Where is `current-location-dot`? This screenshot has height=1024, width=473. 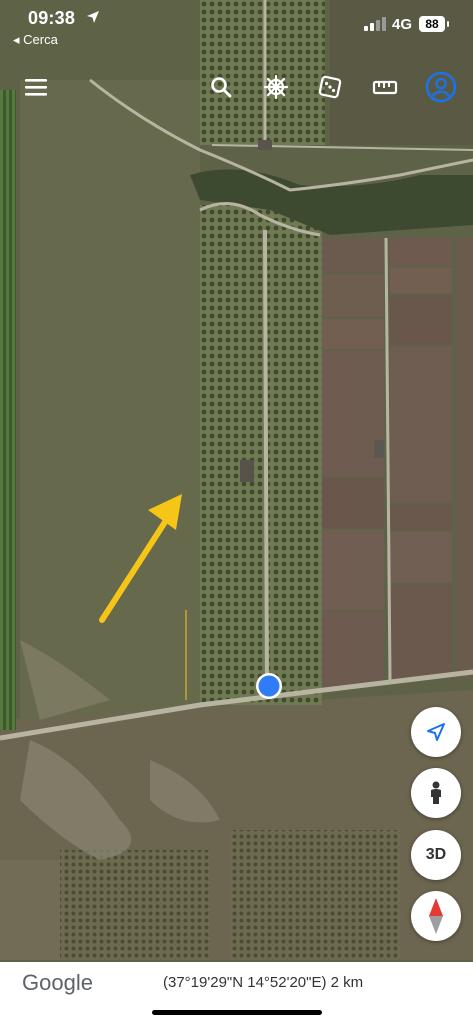
current-location-dot is located at coordinates (269, 686).